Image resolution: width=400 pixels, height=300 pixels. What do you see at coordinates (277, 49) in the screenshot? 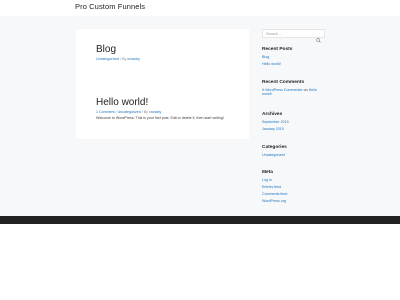
I see `widget-title: Recent Posts` at bounding box center [277, 49].